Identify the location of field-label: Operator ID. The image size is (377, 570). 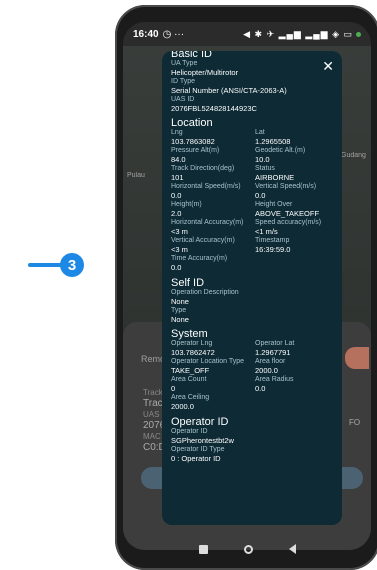
(189, 431).